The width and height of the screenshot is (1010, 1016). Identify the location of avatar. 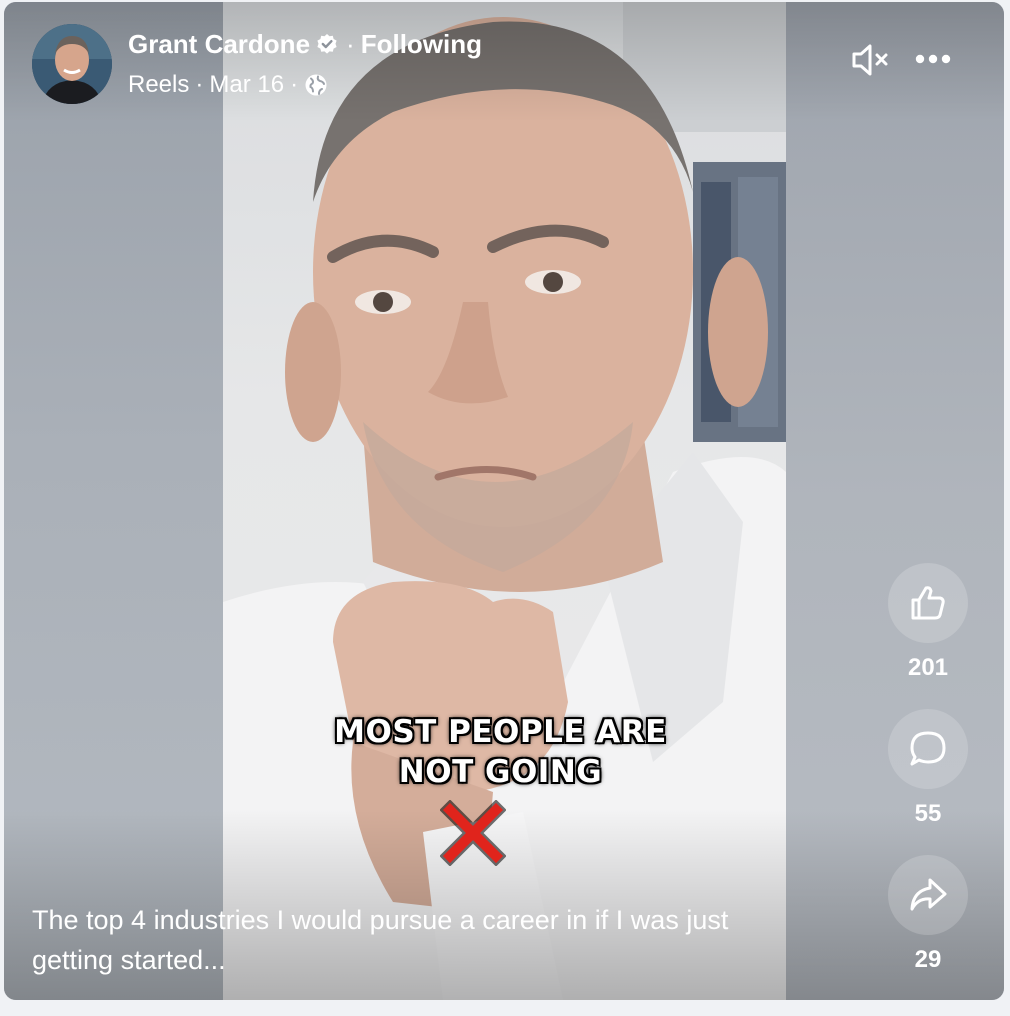
(72, 64).